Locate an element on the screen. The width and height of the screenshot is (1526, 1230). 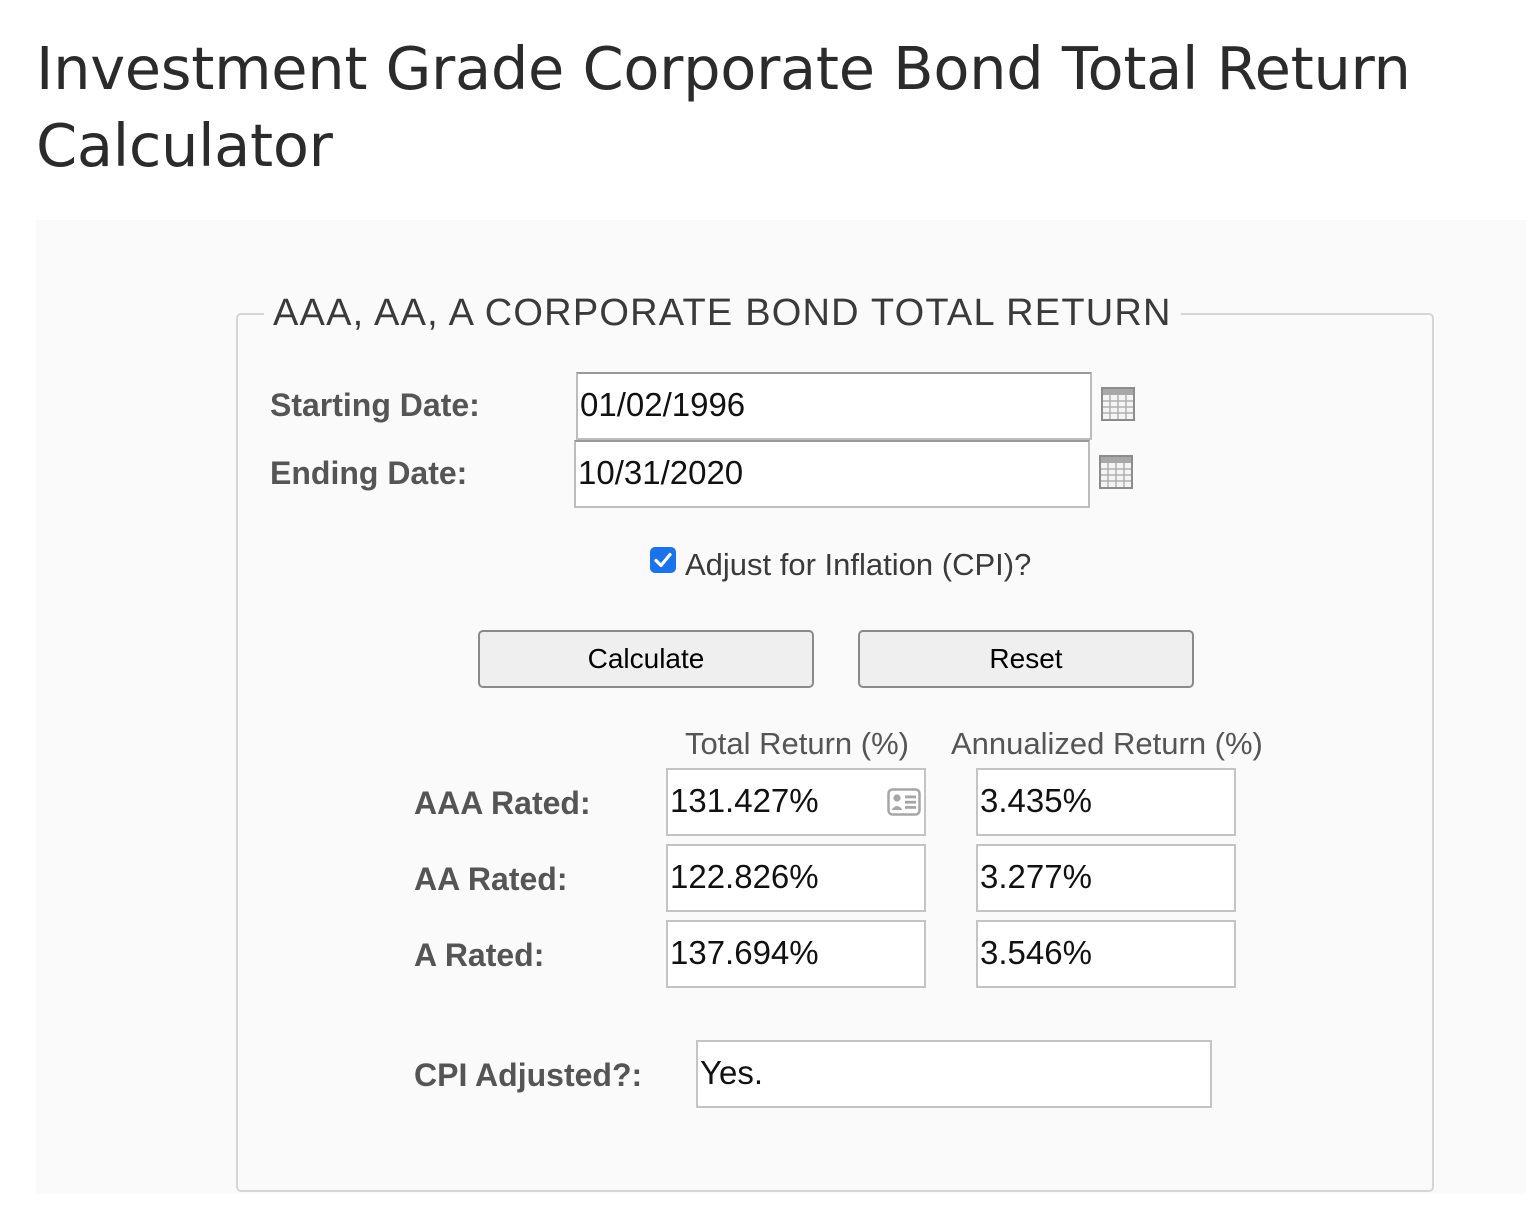
checkmark-icon is located at coordinates (663, 560).